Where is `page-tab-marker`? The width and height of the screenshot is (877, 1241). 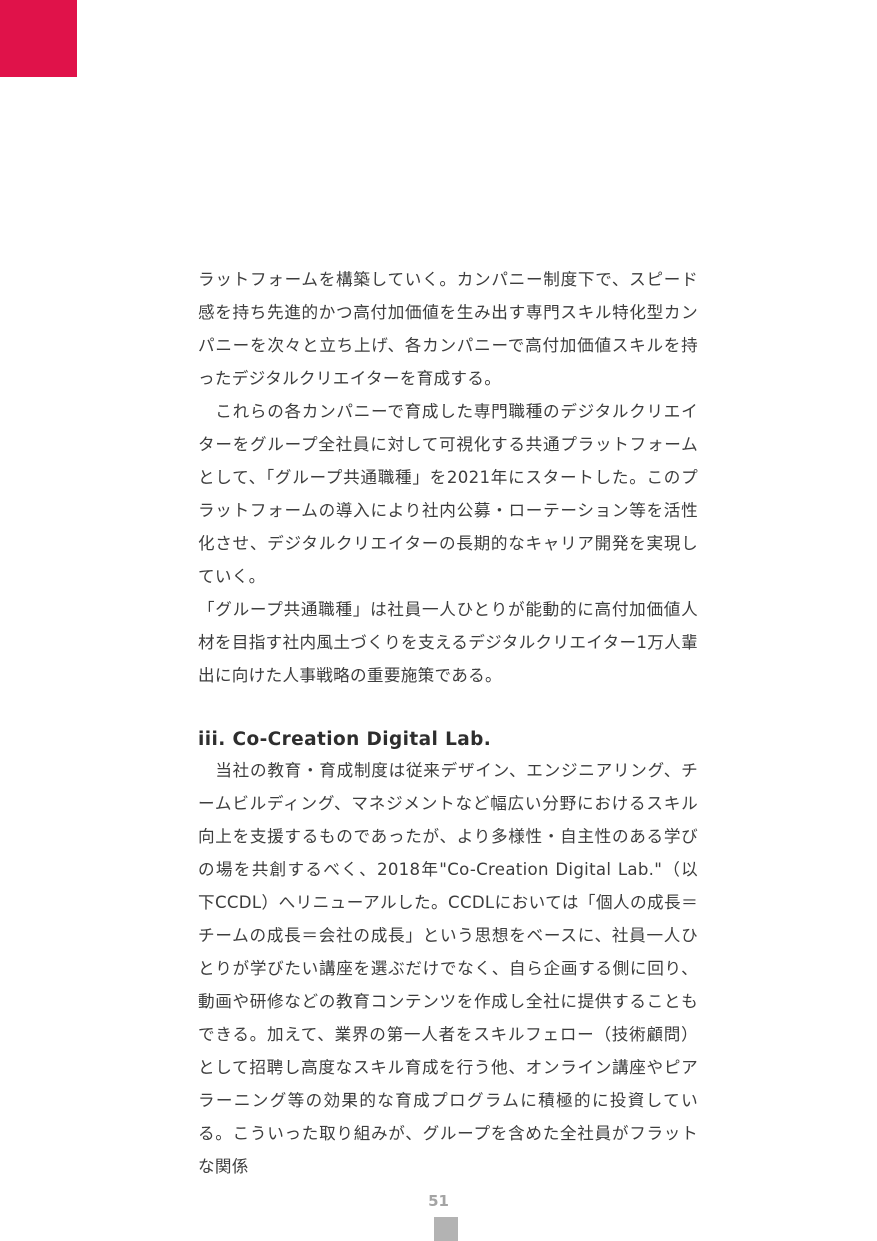 page-tab-marker is located at coordinates (446, 1229).